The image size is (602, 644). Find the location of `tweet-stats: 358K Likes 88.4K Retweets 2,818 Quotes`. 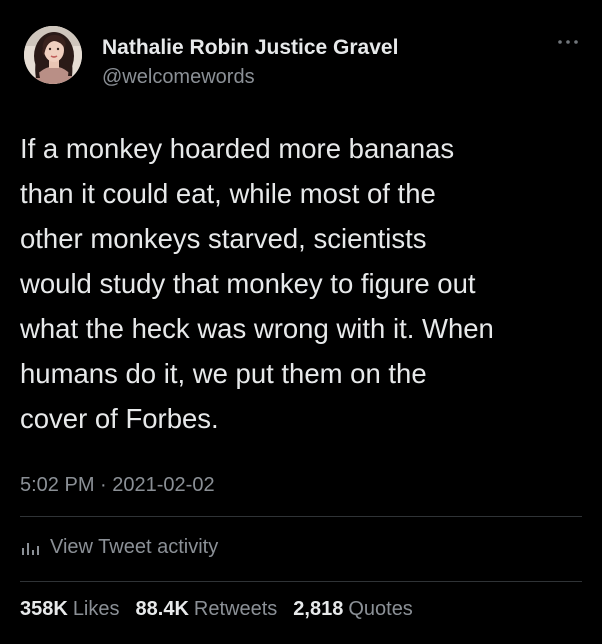

tweet-stats: 358K Likes 88.4K Retweets 2,818 Quotes is located at coordinates (216, 609).